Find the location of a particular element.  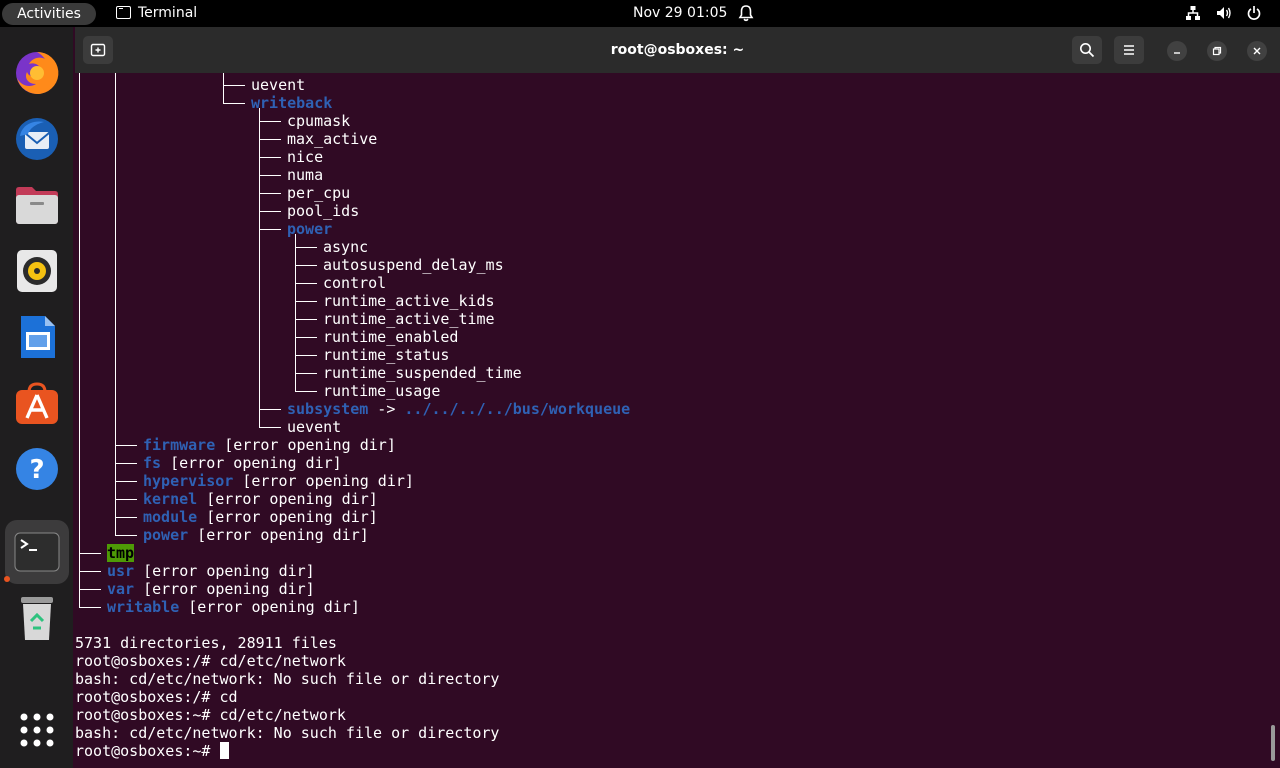

tree-entry: runtime_active_time is located at coordinates (409, 319).